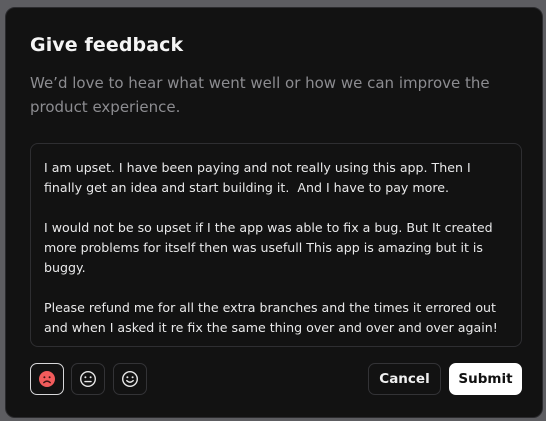  Describe the element at coordinates (485, 379) in the screenshot. I see `submit-button: Submit` at that location.